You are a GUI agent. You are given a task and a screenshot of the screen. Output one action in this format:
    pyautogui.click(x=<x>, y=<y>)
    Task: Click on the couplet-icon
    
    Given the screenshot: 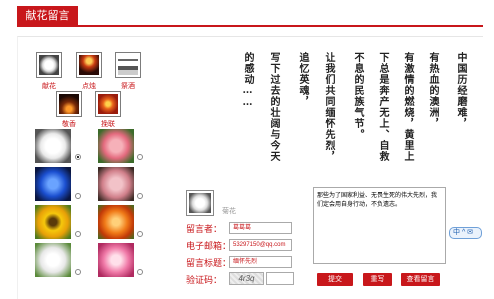 What is the action you would take?
    pyautogui.click(x=108, y=104)
    